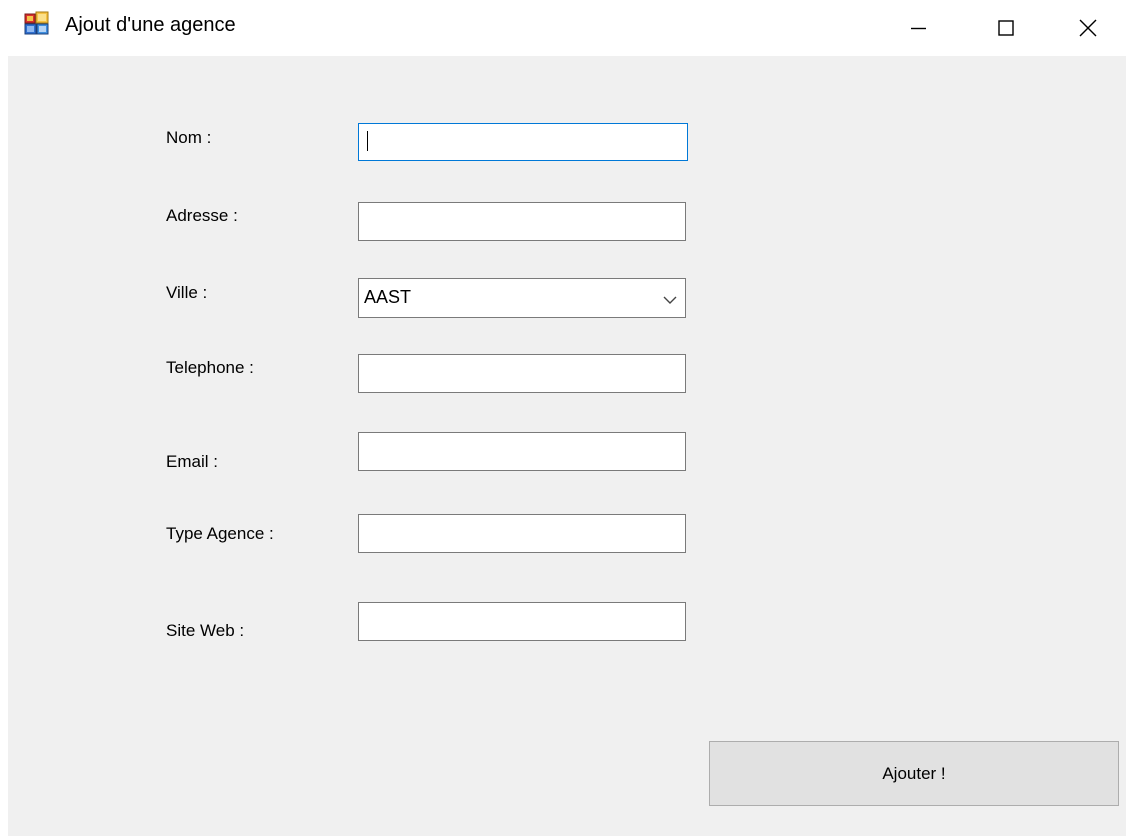 This screenshot has height=836, width=1126. I want to click on minimize-icon, so click(918, 28).